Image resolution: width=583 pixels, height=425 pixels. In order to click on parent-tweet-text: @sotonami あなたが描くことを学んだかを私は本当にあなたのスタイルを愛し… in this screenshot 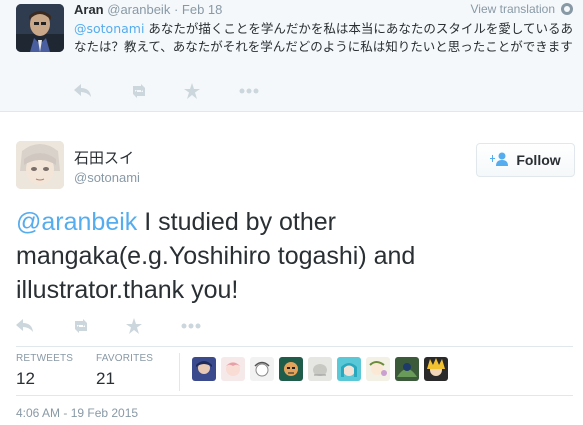, I will do `click(324, 38)`.